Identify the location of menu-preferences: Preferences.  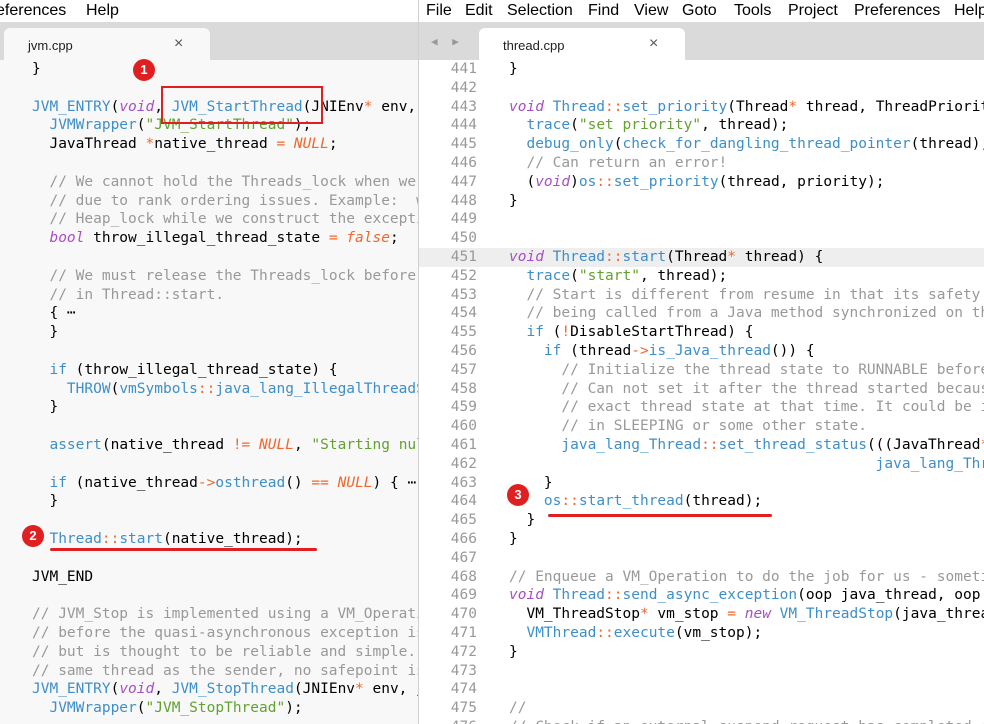
(897, 11).